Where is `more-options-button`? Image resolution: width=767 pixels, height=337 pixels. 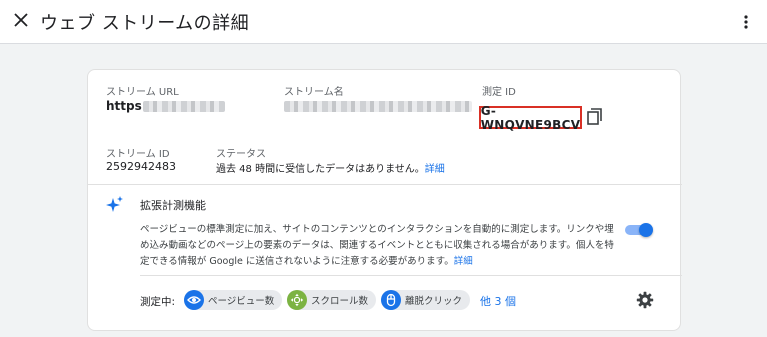 more-options-button is located at coordinates (746, 22).